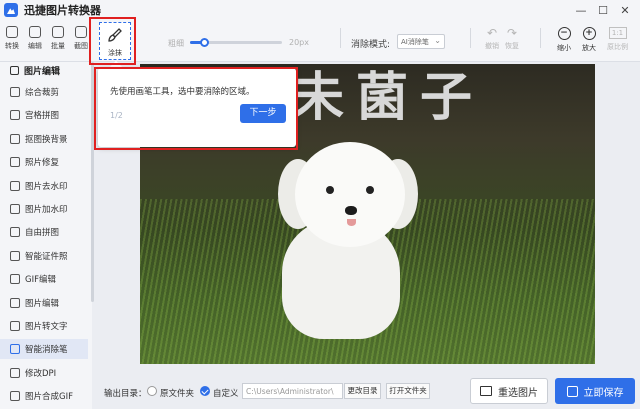  I want to click on zoom-out-icon: −, so click(564, 33).